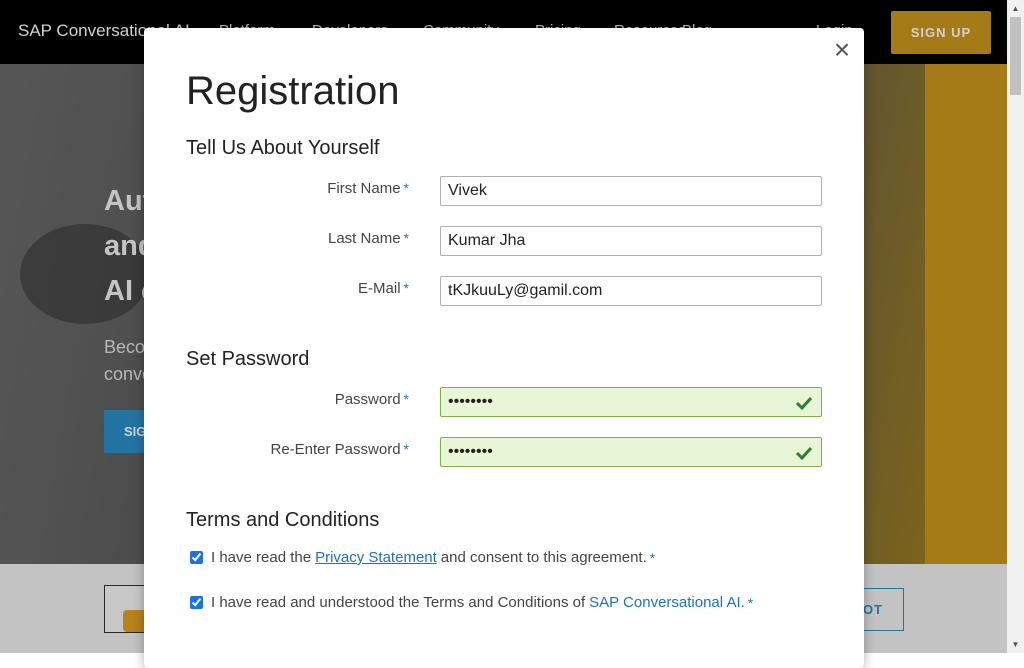  I want to click on email-field, so click(631, 291).